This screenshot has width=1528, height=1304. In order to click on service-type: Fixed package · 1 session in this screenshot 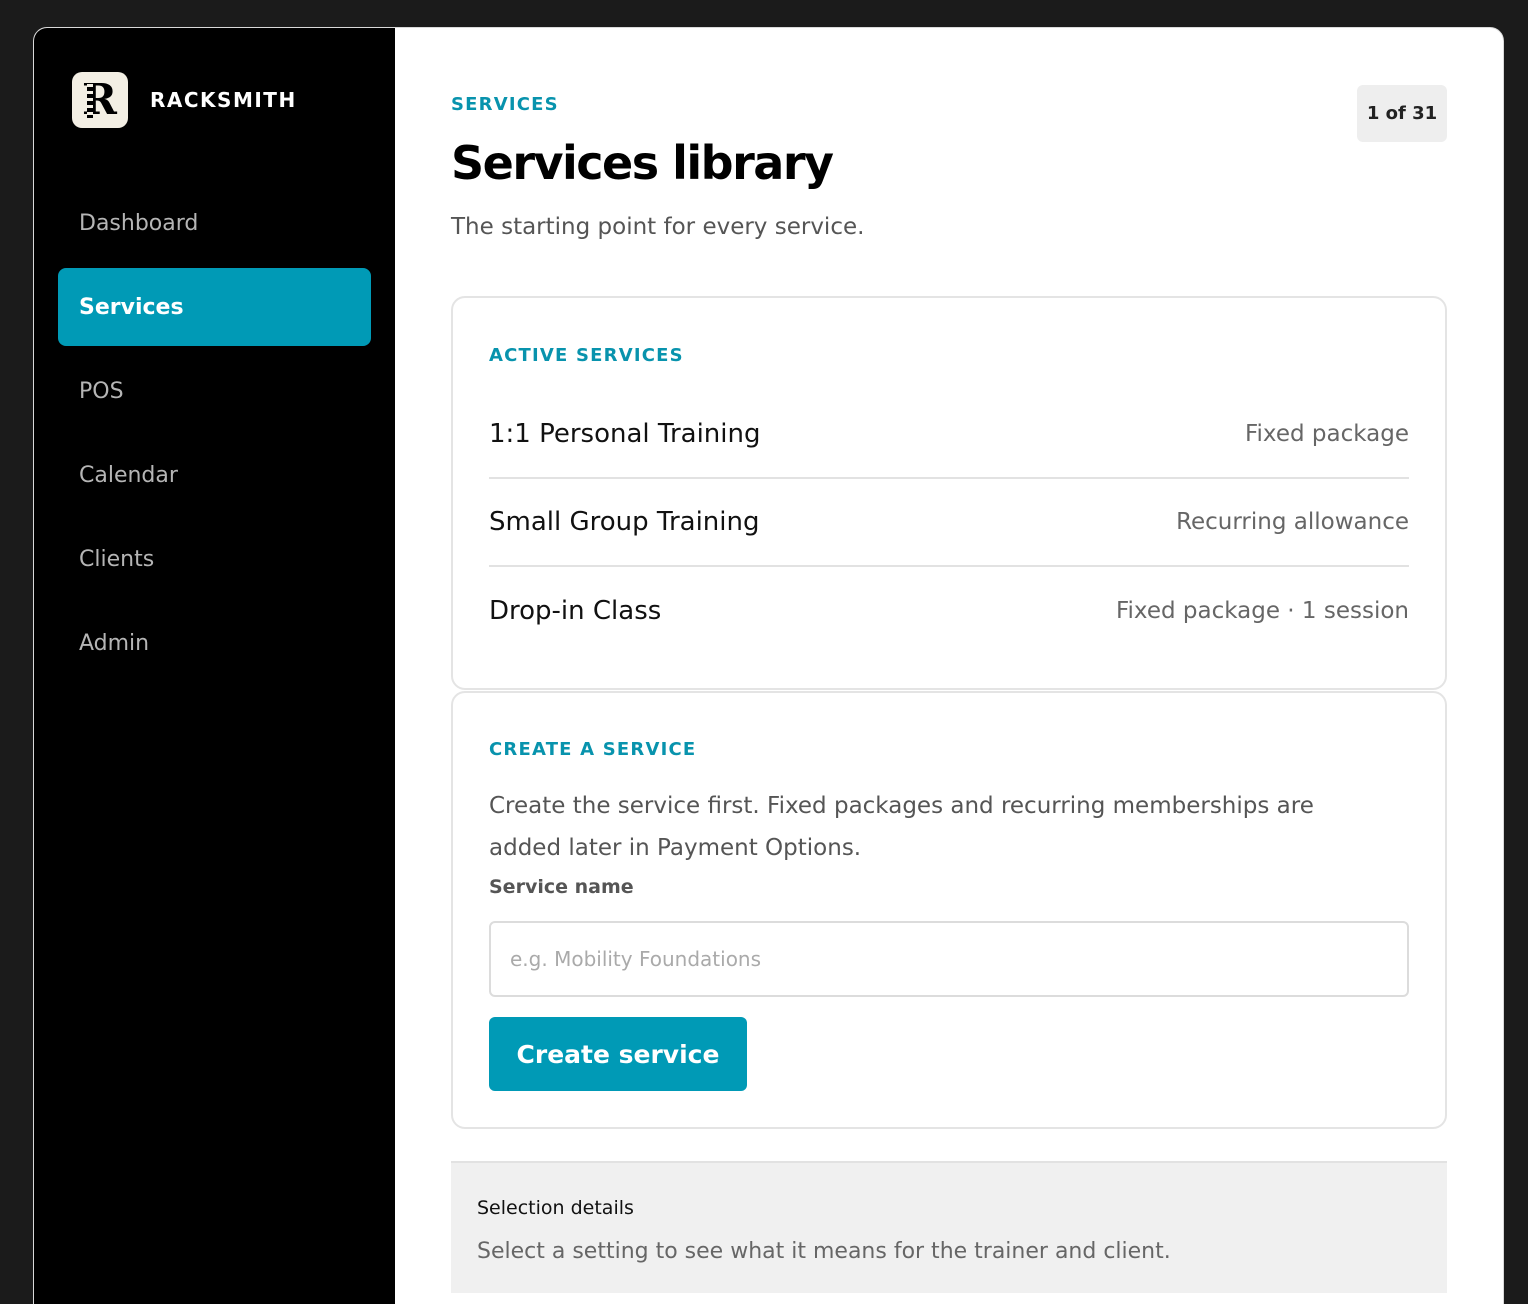, I will do `click(1262, 611)`.